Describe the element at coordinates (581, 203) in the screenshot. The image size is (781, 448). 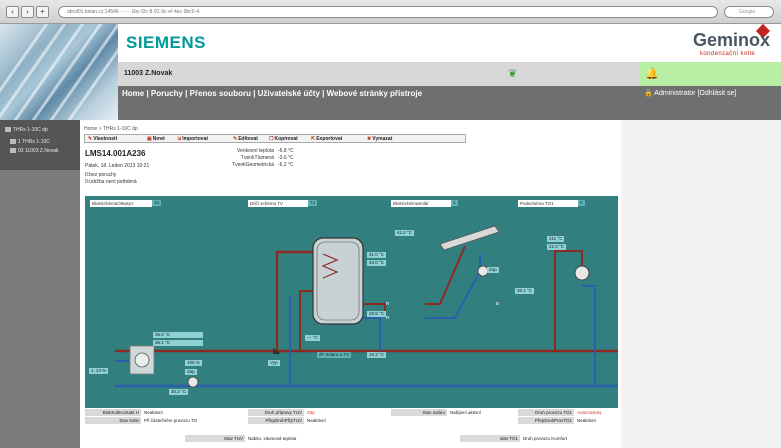
I see `scheme-value: 0` at that location.